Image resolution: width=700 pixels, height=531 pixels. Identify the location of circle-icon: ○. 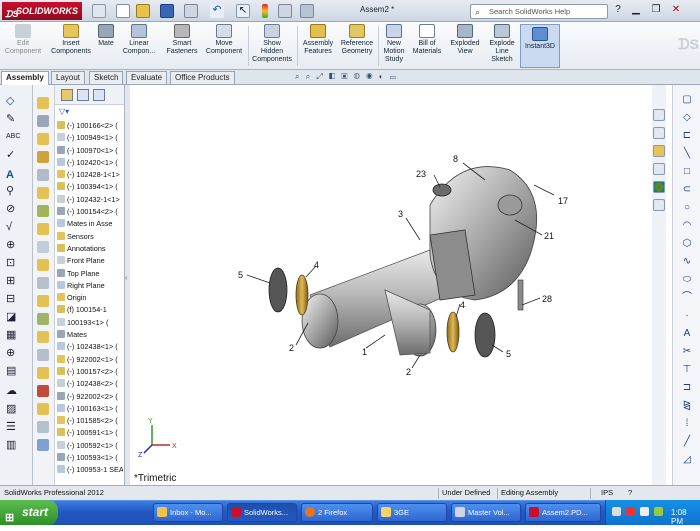
(687, 208).